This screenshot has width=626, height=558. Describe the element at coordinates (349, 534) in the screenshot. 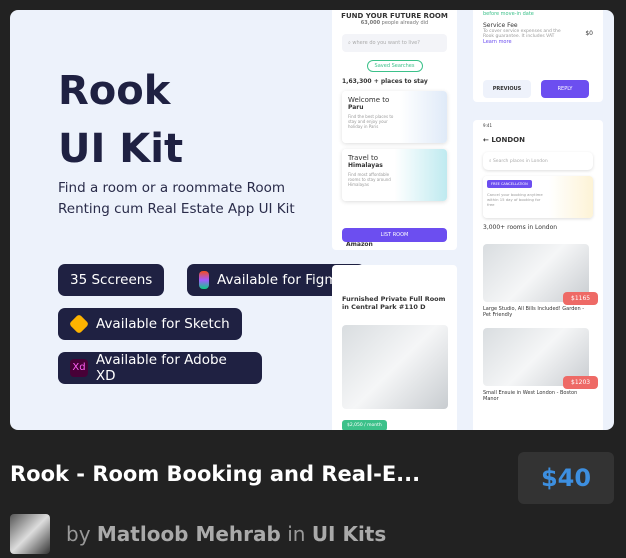

I see `category-link: UI Kits` at that location.